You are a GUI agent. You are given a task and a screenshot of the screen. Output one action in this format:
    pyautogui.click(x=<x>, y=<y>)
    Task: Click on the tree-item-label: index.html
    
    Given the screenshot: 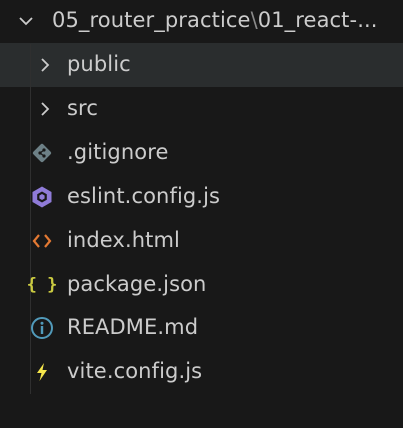 What is the action you would take?
    pyautogui.click(x=123, y=240)
    